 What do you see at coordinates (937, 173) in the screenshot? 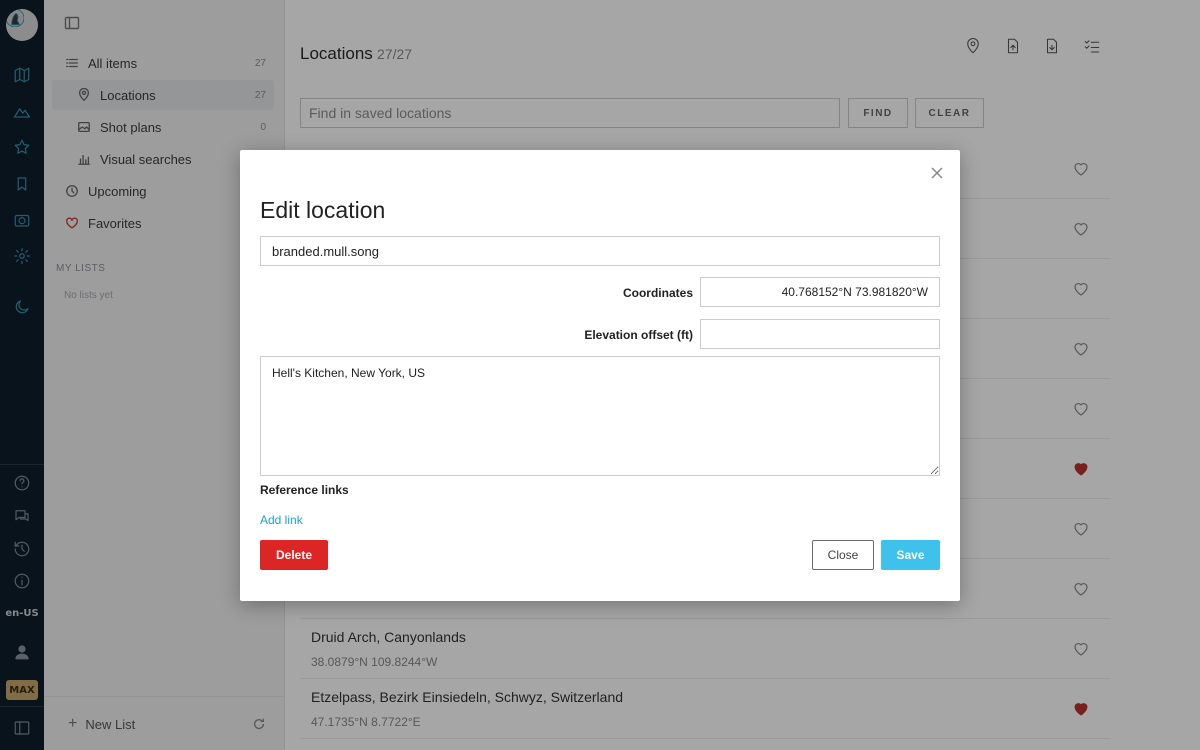
I see `close-icon` at bounding box center [937, 173].